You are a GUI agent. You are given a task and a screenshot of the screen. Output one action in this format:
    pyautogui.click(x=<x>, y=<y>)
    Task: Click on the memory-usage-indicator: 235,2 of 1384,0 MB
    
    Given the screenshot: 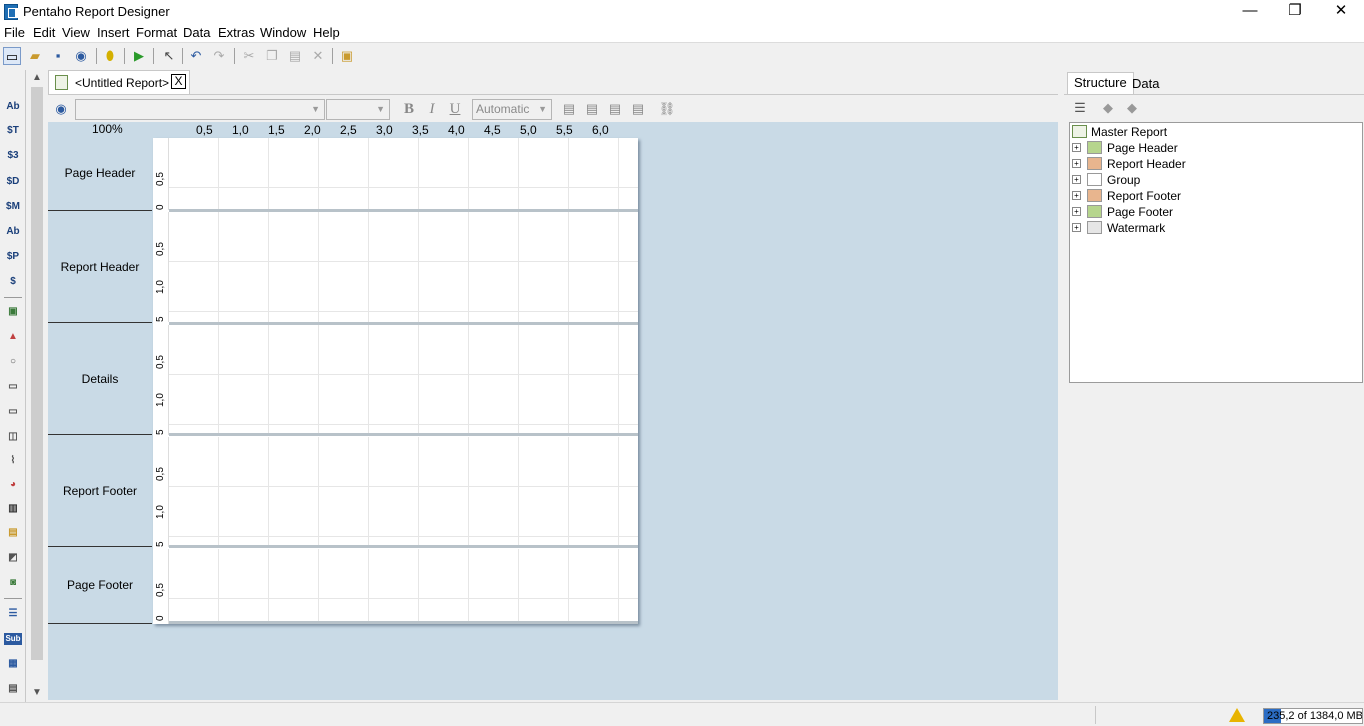 What is the action you would take?
    pyautogui.click(x=1313, y=716)
    